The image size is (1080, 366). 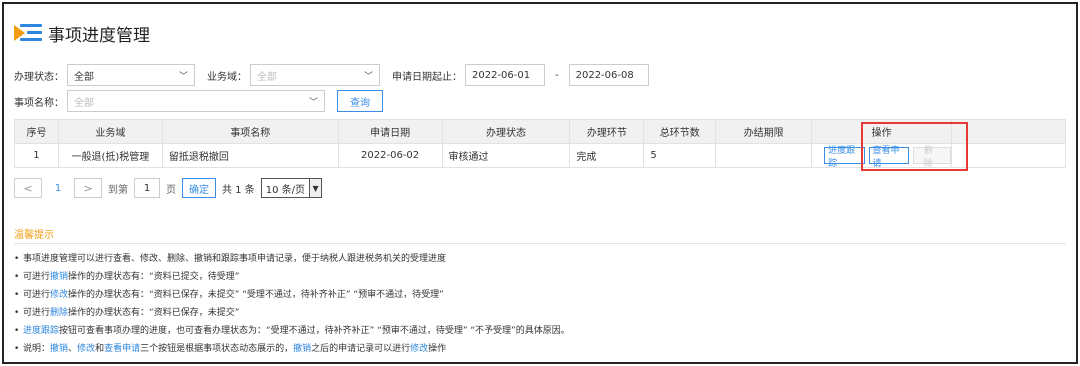 I want to click on cell-status: 审核通过, so click(x=506, y=155).